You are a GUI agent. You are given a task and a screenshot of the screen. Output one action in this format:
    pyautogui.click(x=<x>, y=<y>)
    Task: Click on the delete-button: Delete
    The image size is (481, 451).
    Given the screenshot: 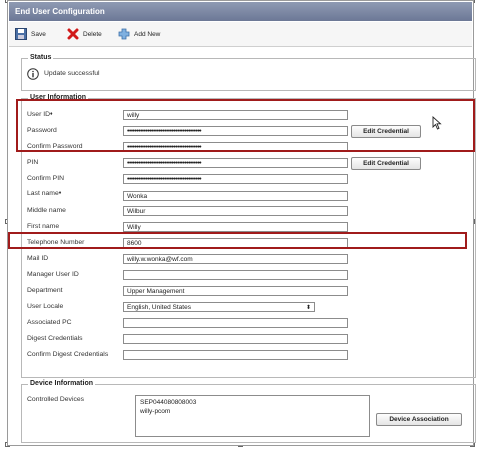 What is the action you would take?
    pyautogui.click(x=84, y=34)
    